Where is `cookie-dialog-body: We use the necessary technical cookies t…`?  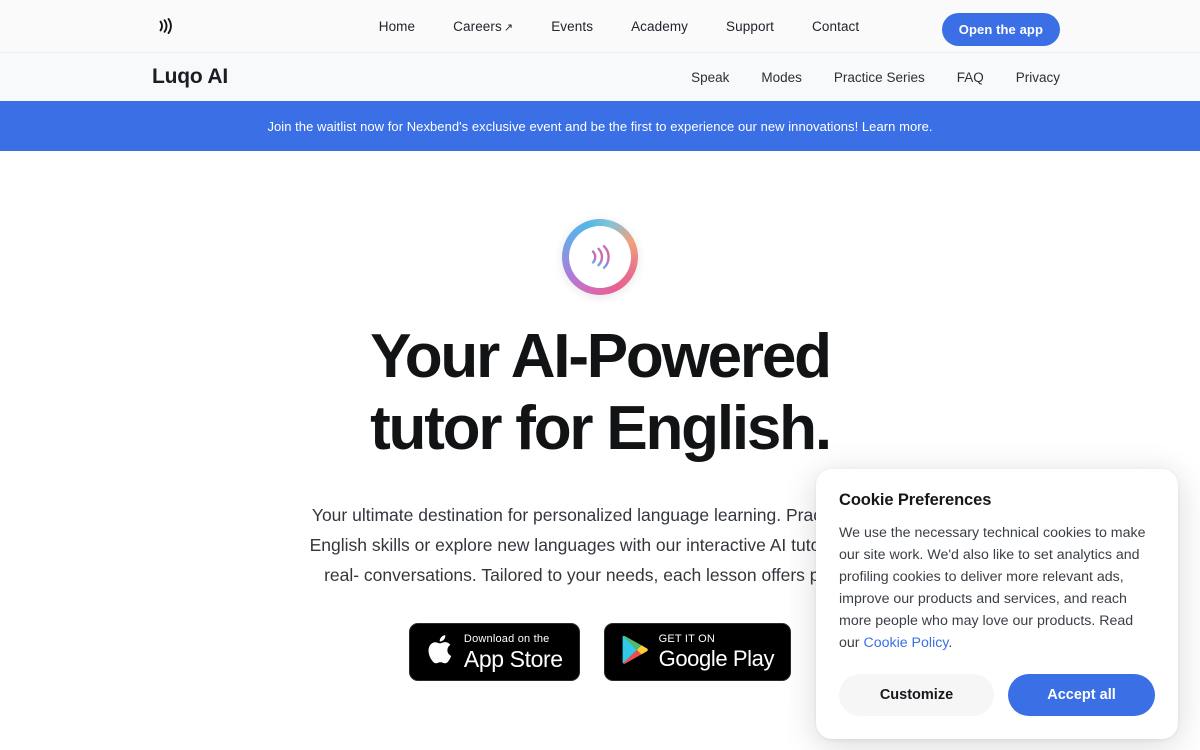 cookie-dialog-body: We use the necessary technical cookies t… is located at coordinates (997, 588).